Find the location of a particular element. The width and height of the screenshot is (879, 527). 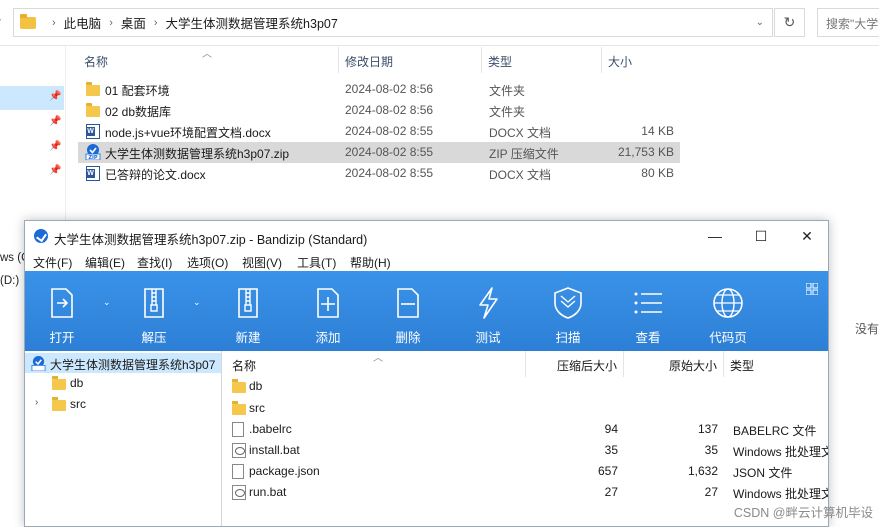

tree-label: db is located at coordinates (77, 383).